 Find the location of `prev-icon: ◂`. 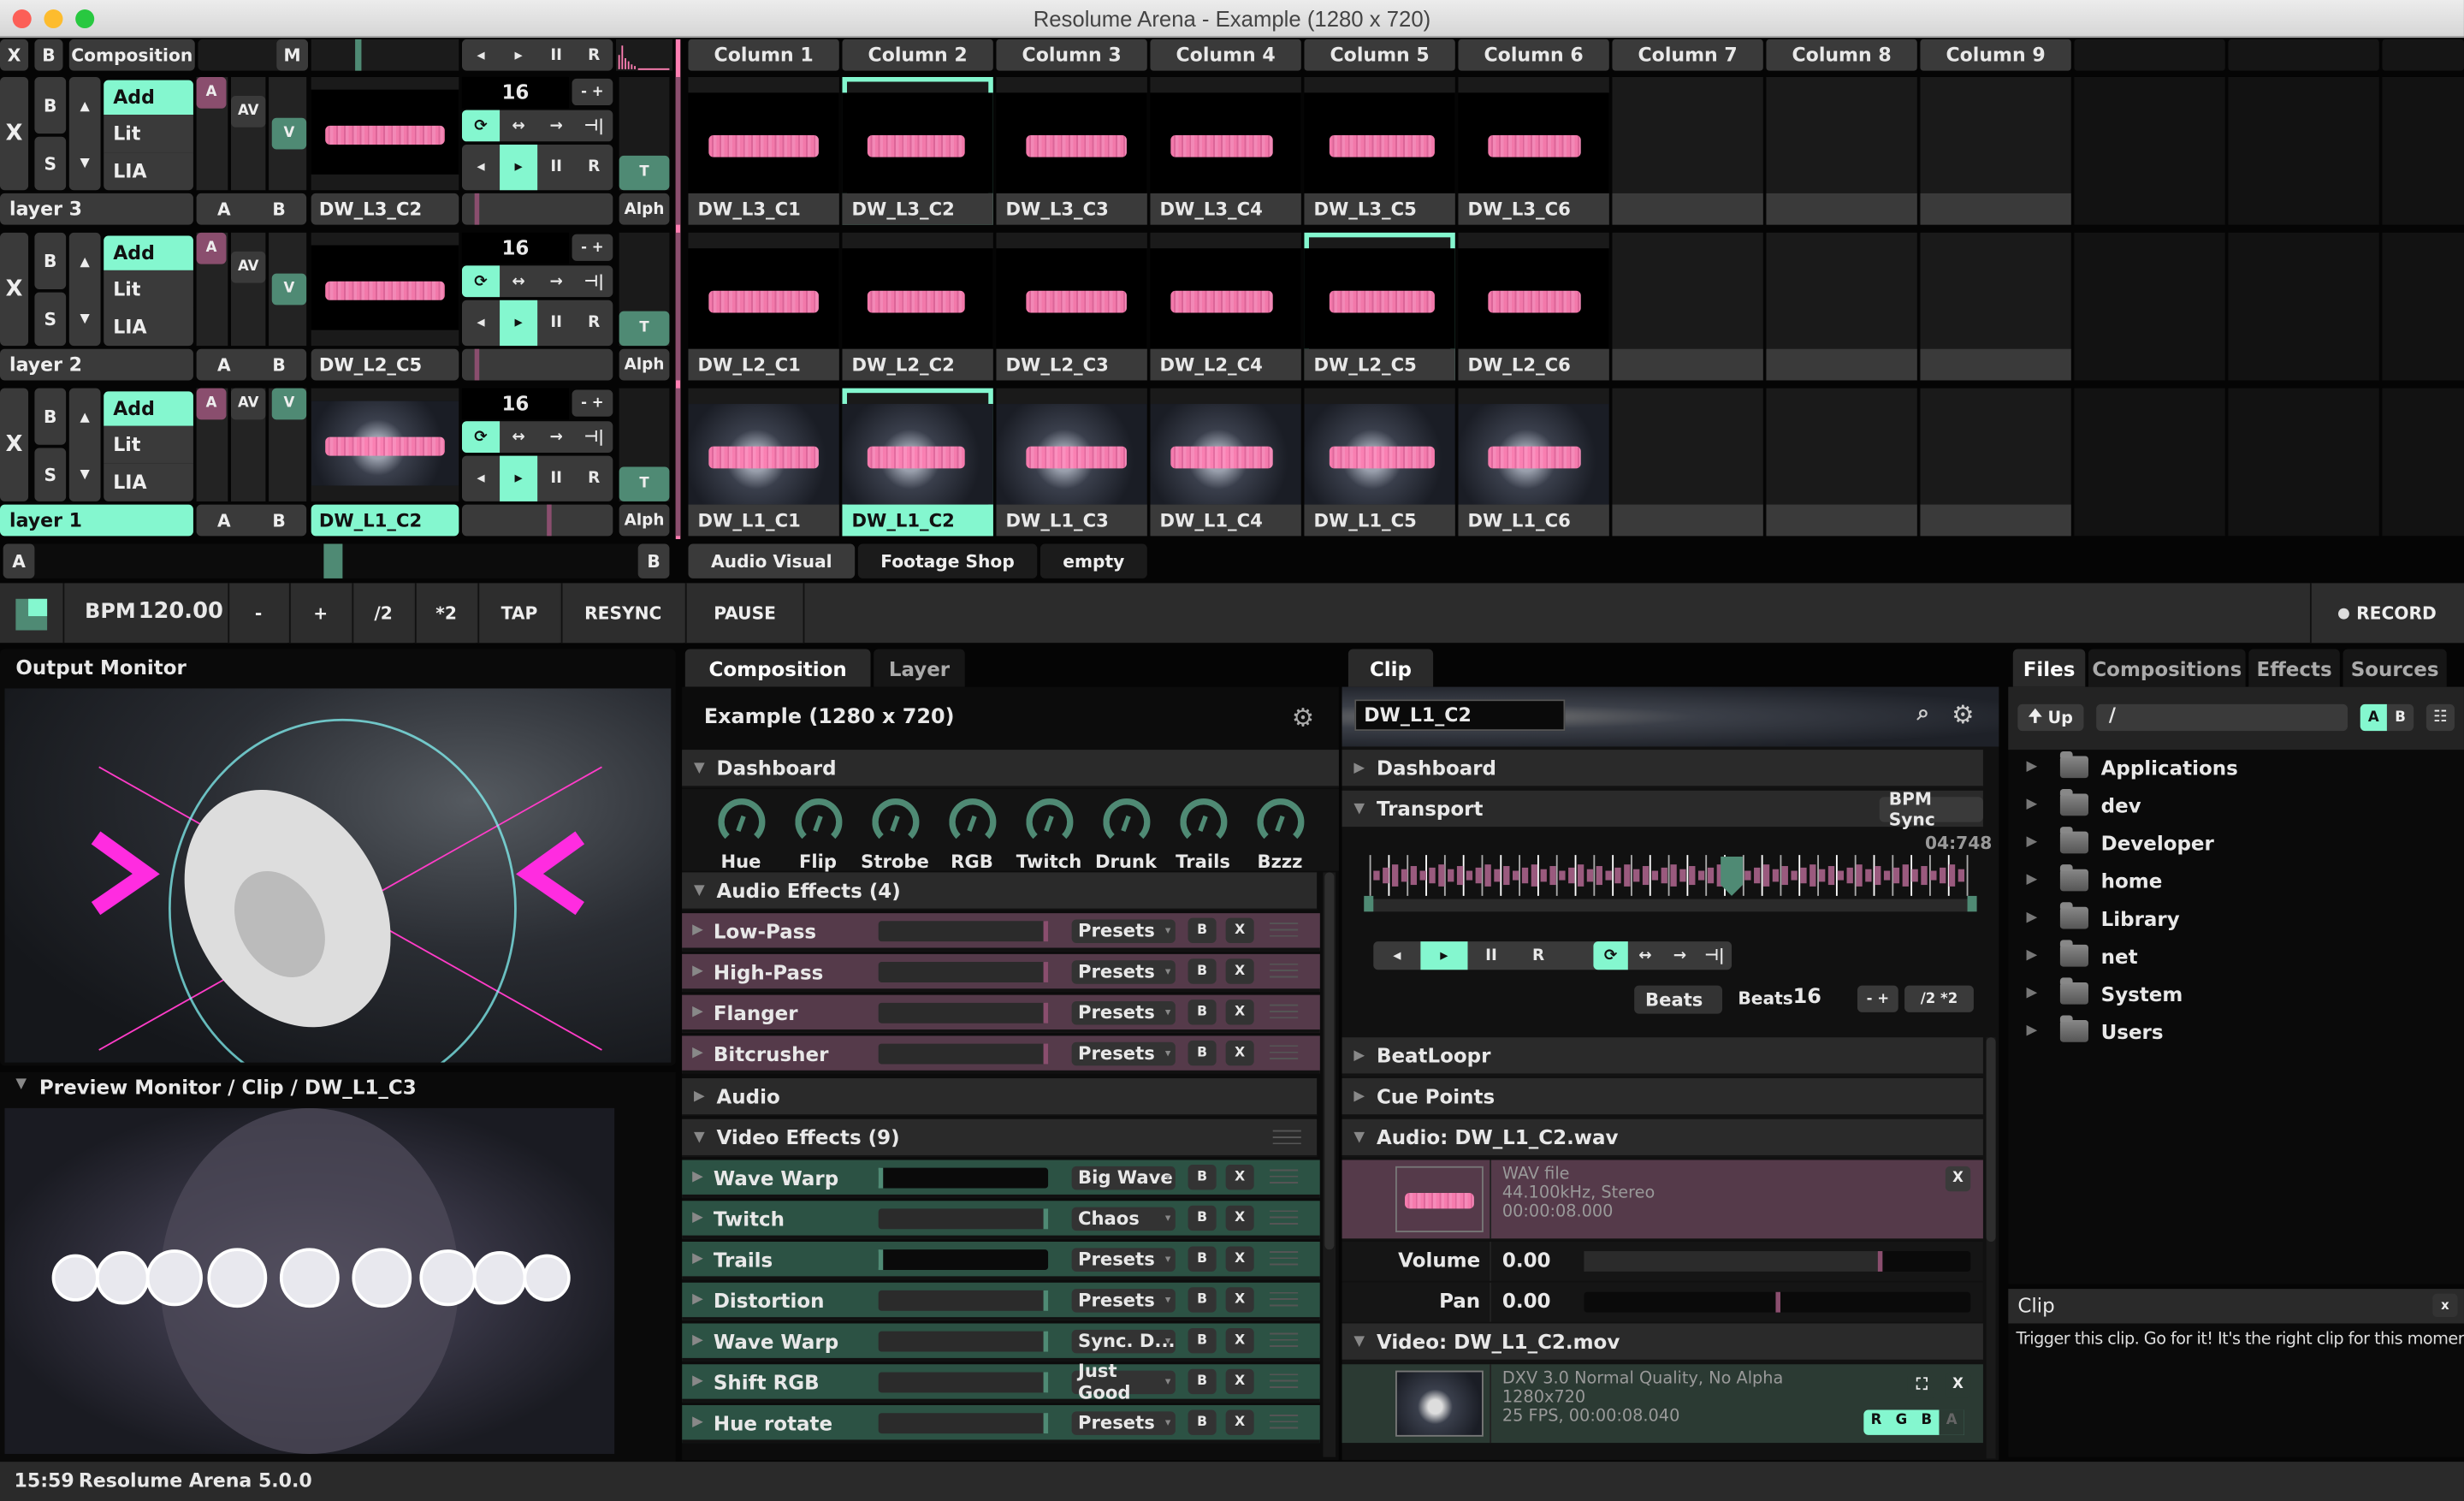

prev-icon: ◂ is located at coordinates (1396, 956).